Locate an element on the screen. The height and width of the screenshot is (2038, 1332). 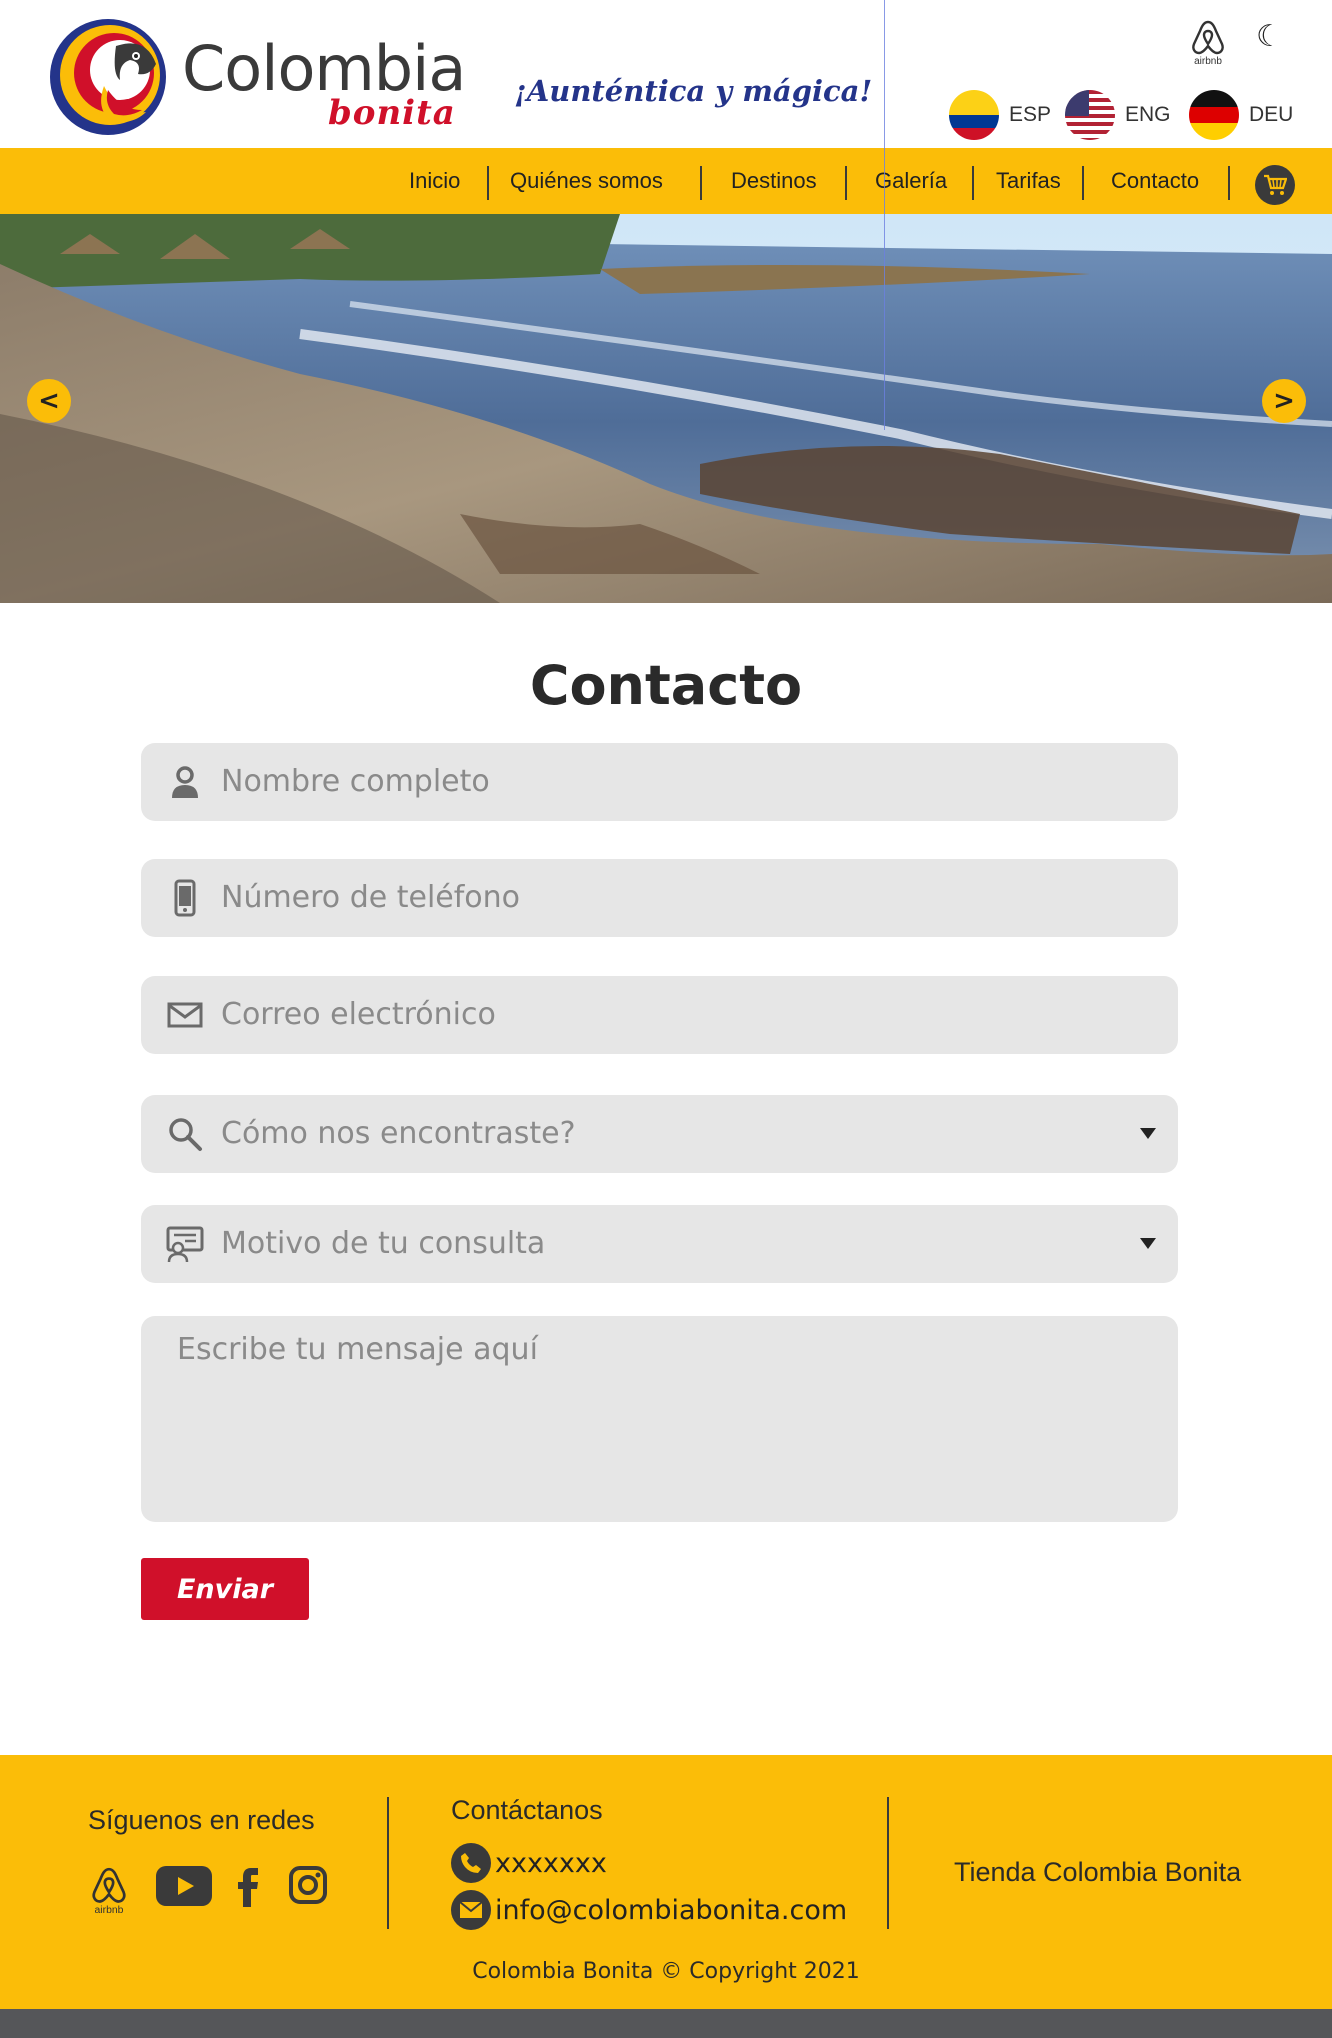
parrot-logo-icon is located at coordinates (108, 77).